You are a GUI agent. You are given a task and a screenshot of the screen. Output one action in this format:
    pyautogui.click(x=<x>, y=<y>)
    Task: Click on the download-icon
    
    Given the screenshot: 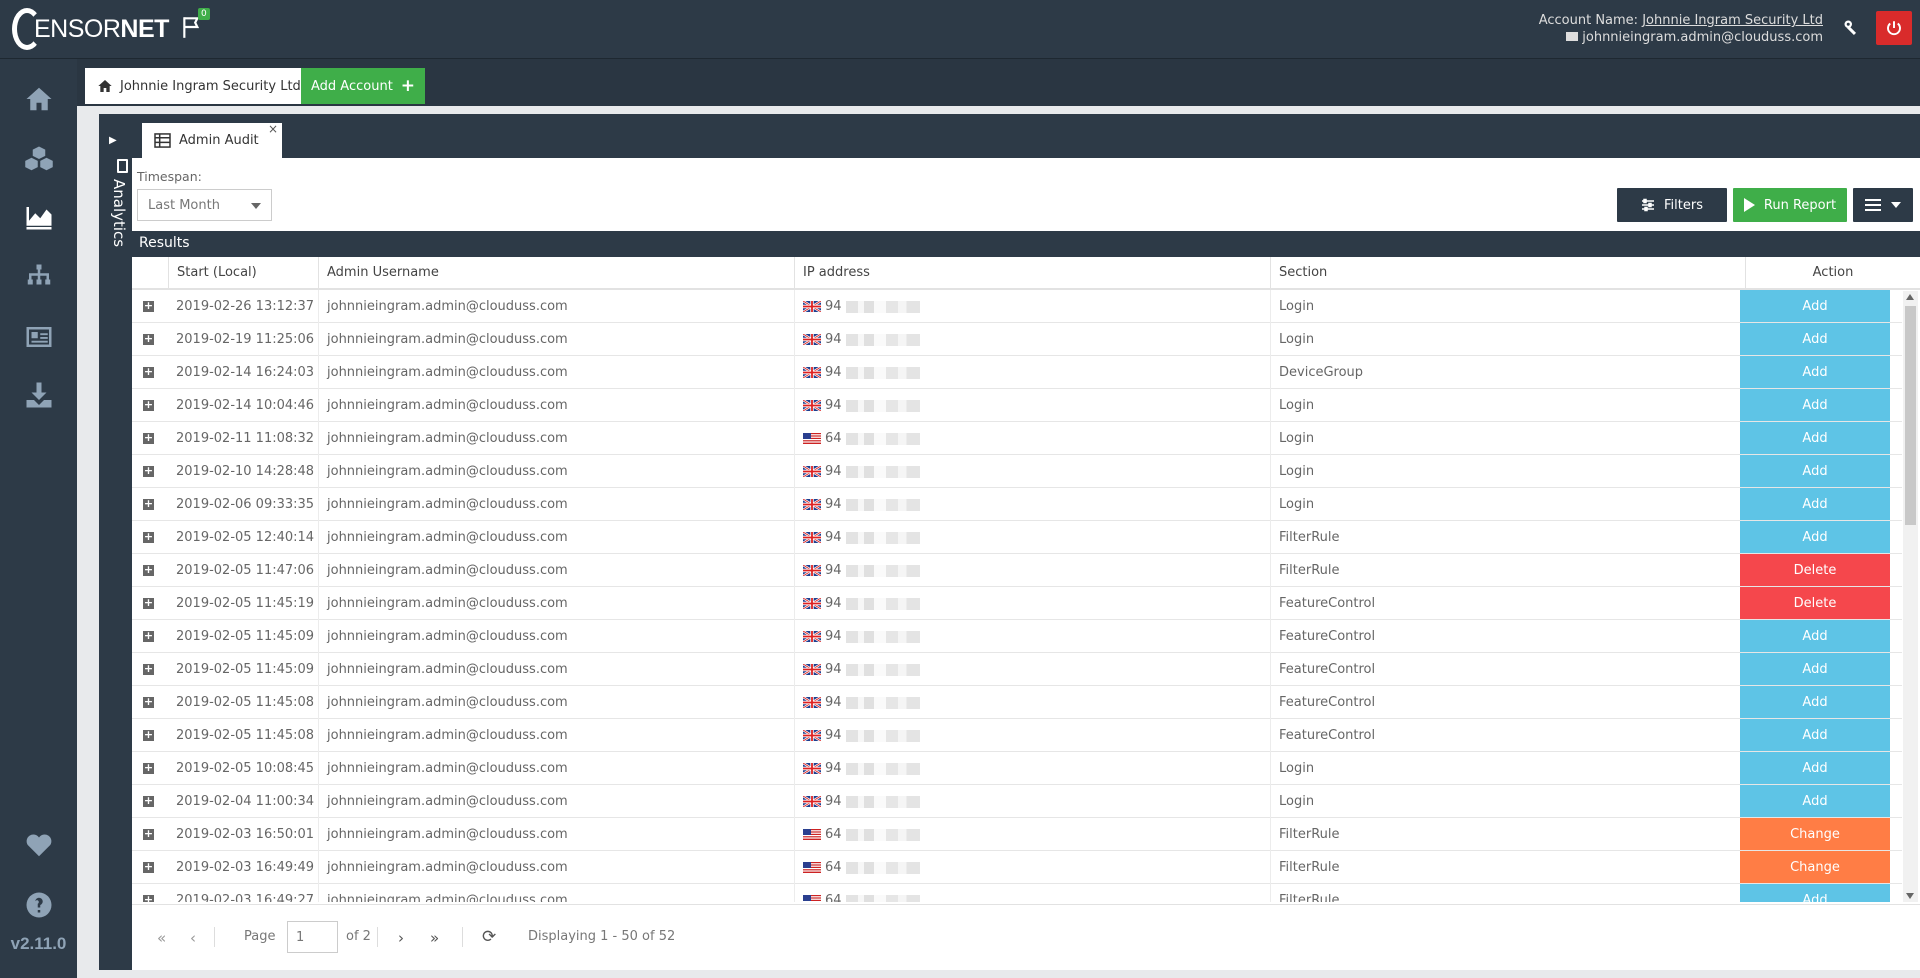 What is the action you would take?
    pyautogui.click(x=39, y=395)
    